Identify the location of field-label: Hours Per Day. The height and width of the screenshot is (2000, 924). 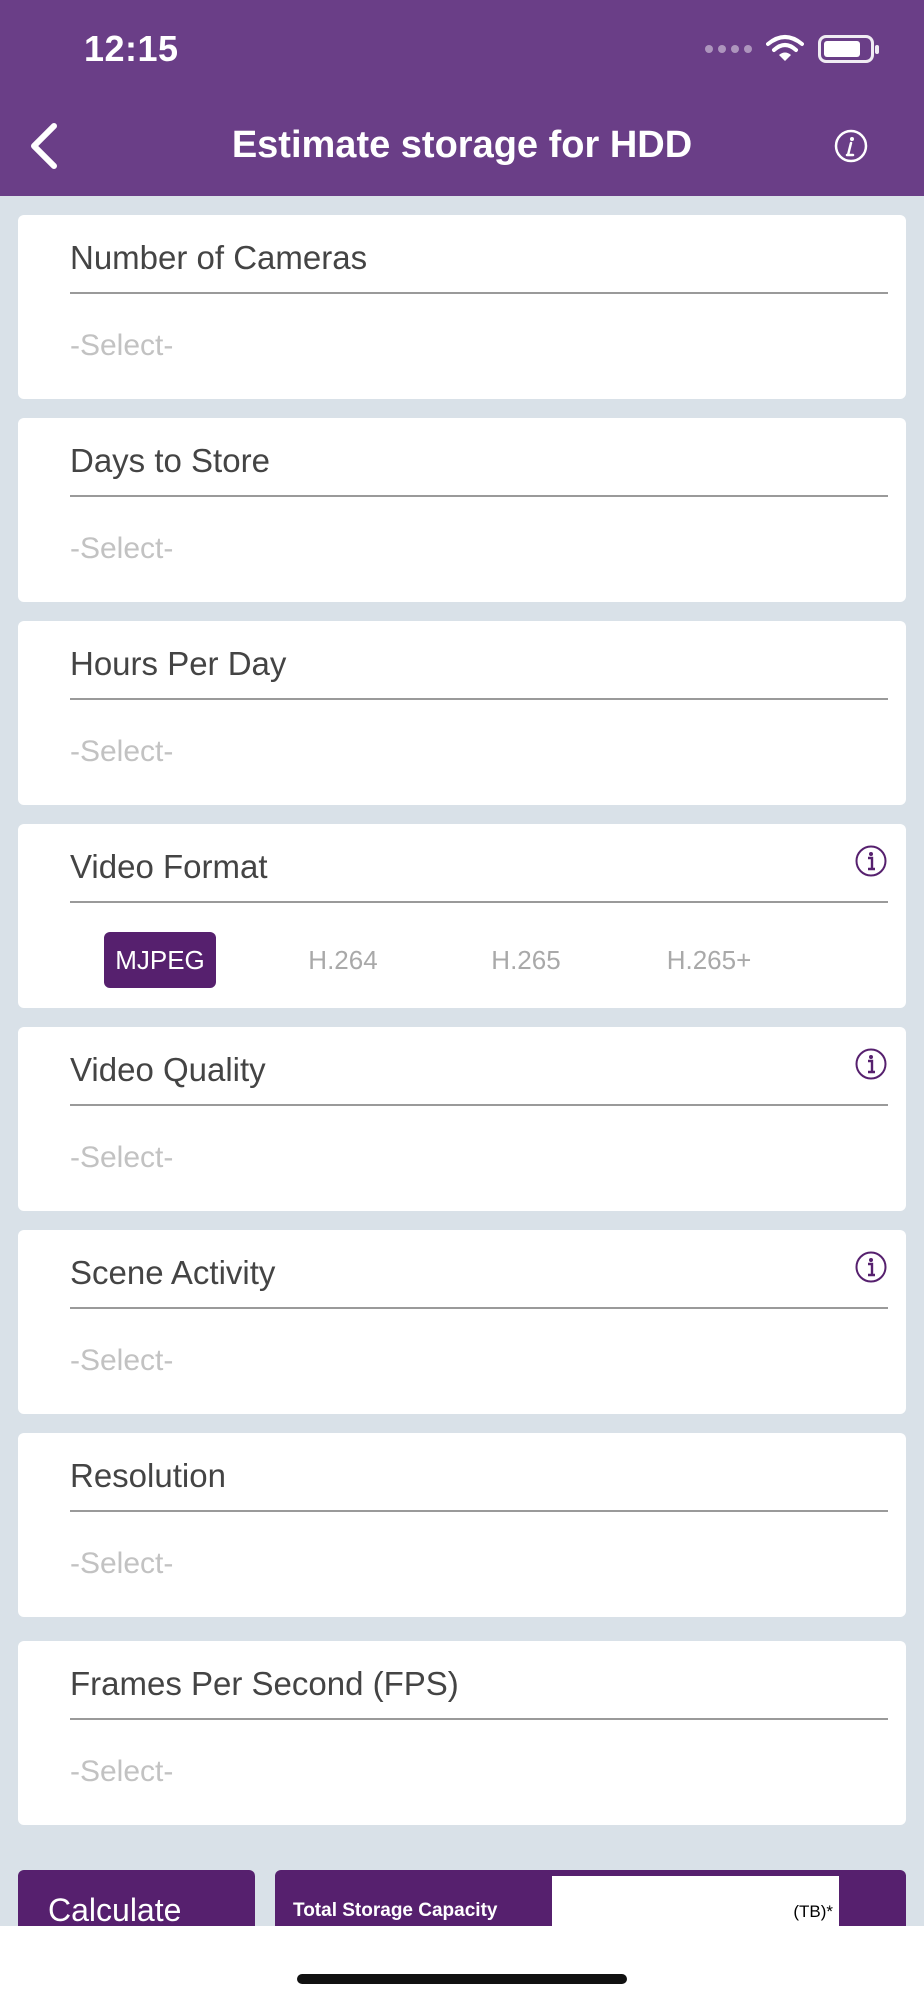
(178, 663).